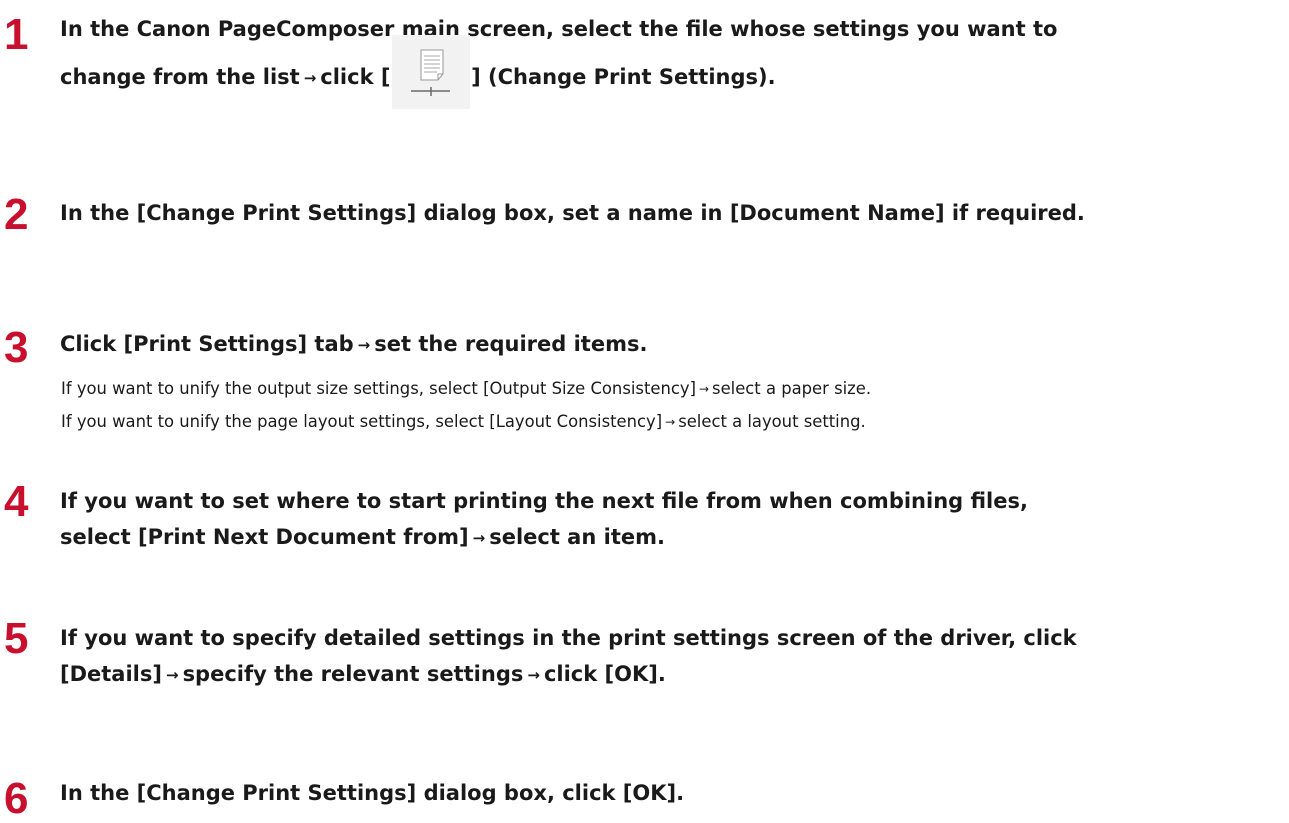 This screenshot has height=823, width=1289. I want to click on step-text-part: set the required items., so click(511, 344).